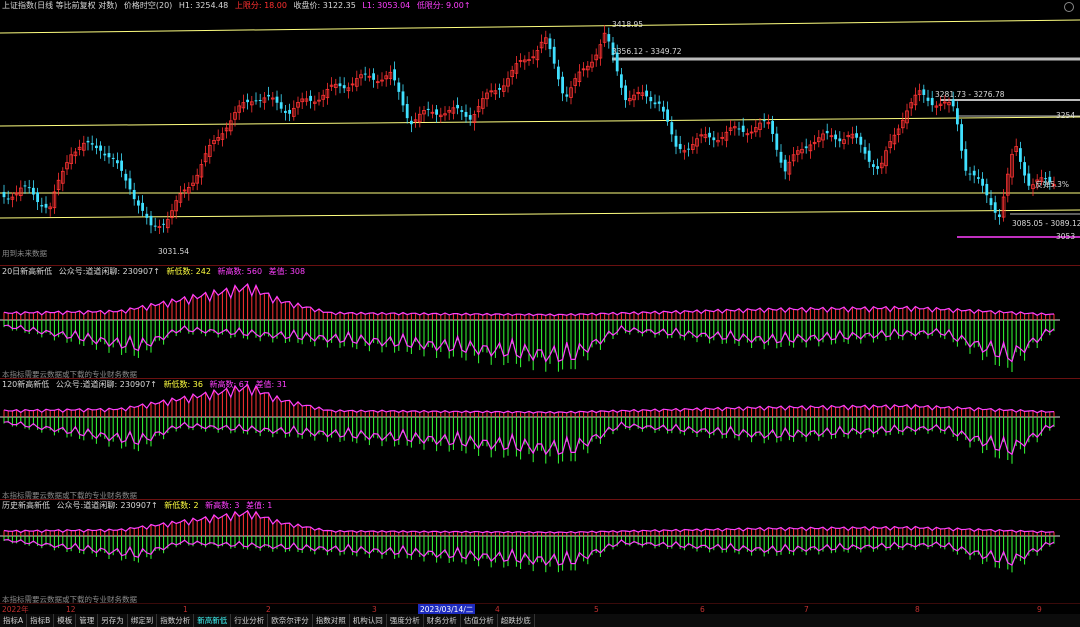 The image size is (1080, 627). What do you see at coordinates (530, 541) in the screenshot?
I see `oscillator-alltime` at bounding box center [530, 541].